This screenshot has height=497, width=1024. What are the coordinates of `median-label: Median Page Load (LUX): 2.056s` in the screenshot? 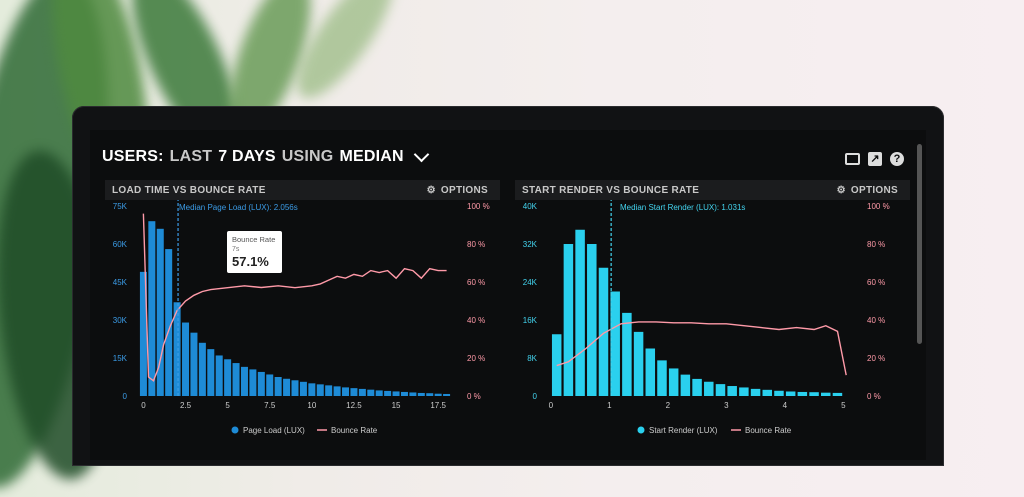 It's located at (238, 207).